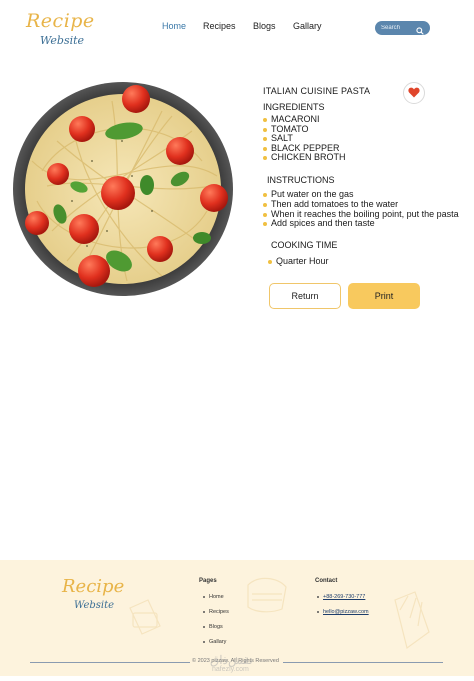 This screenshot has width=474, height=681. Describe the element at coordinates (174, 26) in the screenshot. I see `nav-home: Home` at that location.